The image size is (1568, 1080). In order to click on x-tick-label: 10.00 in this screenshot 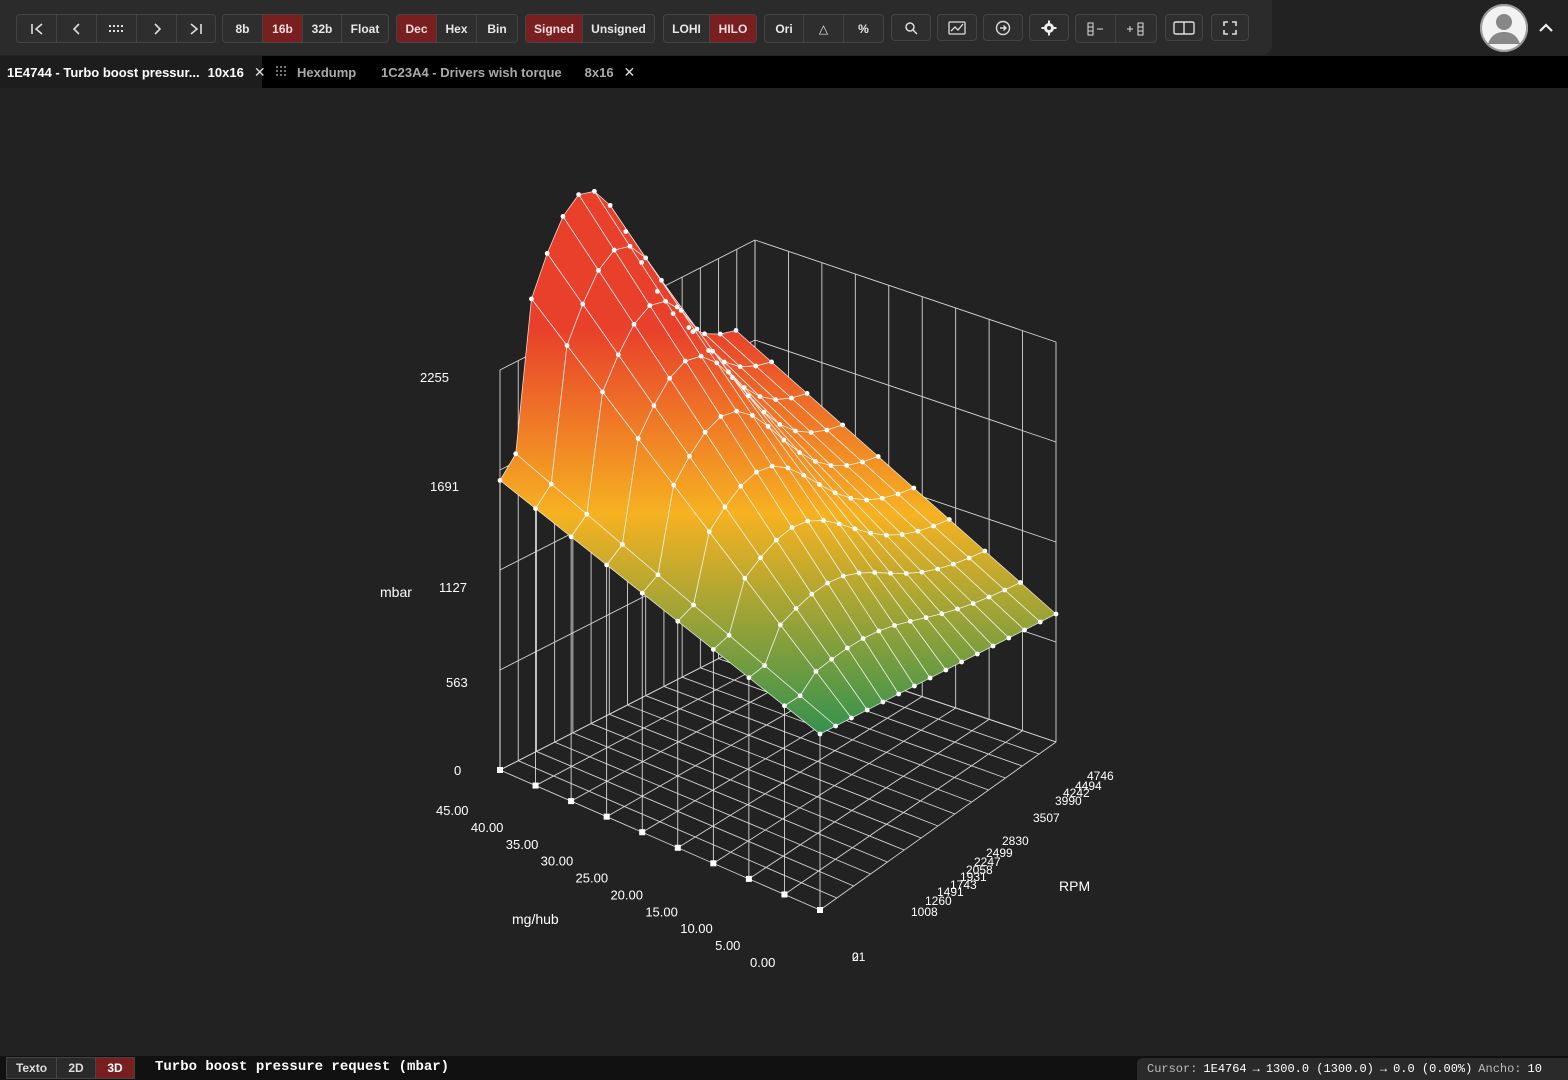, I will do `click(696, 928)`.